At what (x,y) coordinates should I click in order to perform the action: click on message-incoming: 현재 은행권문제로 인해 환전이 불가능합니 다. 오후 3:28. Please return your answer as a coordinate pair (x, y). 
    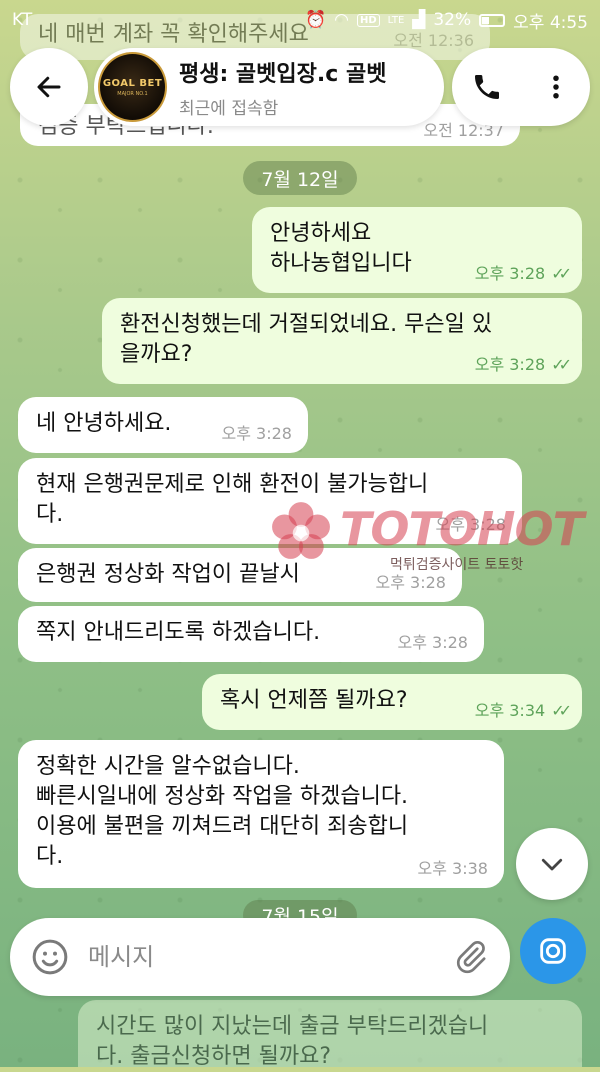
    Looking at the image, I should click on (270, 501).